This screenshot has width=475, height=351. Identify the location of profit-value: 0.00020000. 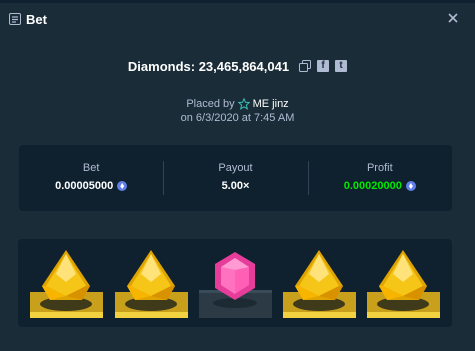
(372, 186).